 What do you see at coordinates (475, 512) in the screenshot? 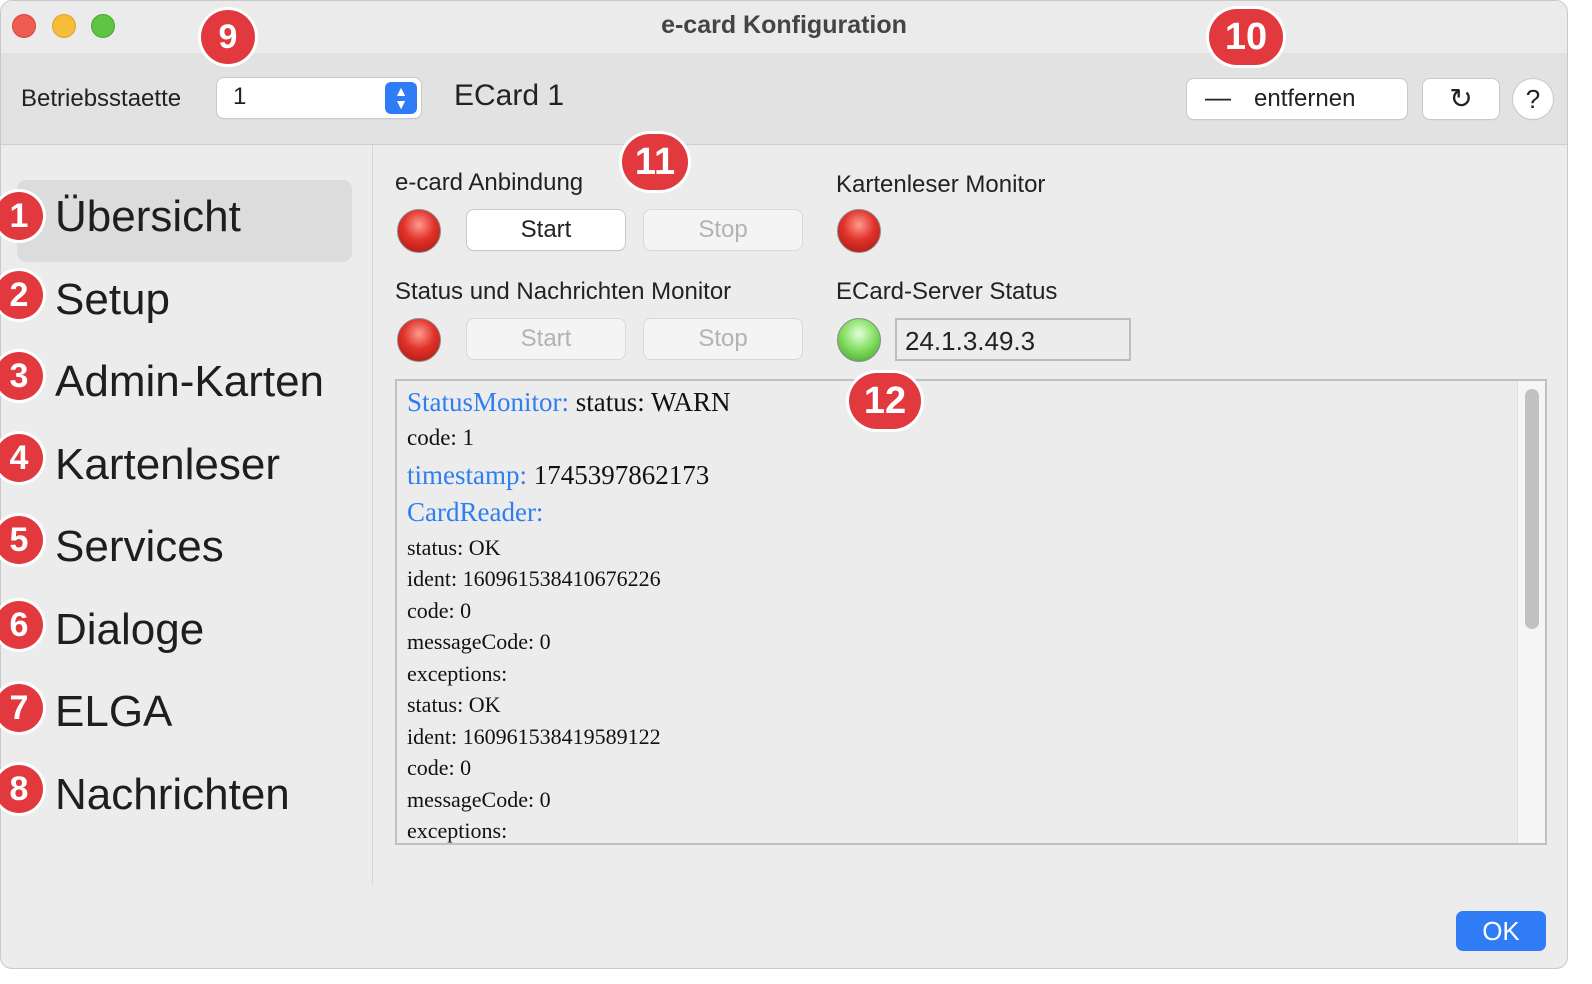
I see `log-line: CardReader:` at bounding box center [475, 512].